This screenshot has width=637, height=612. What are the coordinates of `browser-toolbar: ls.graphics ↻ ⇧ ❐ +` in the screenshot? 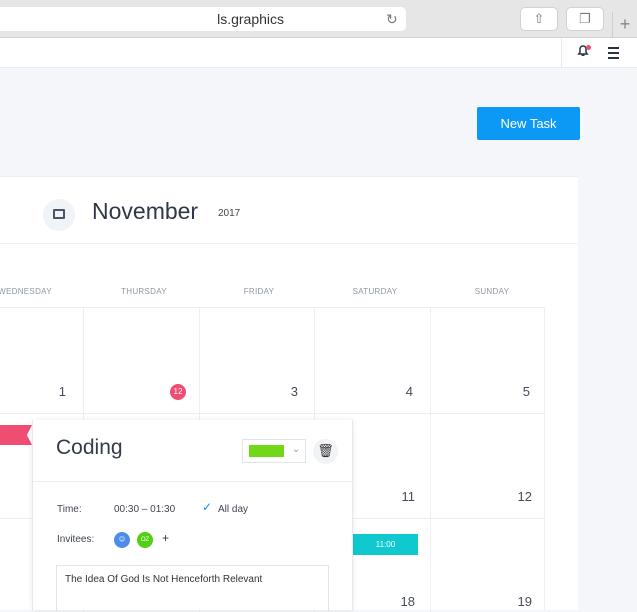 It's located at (318, 19).